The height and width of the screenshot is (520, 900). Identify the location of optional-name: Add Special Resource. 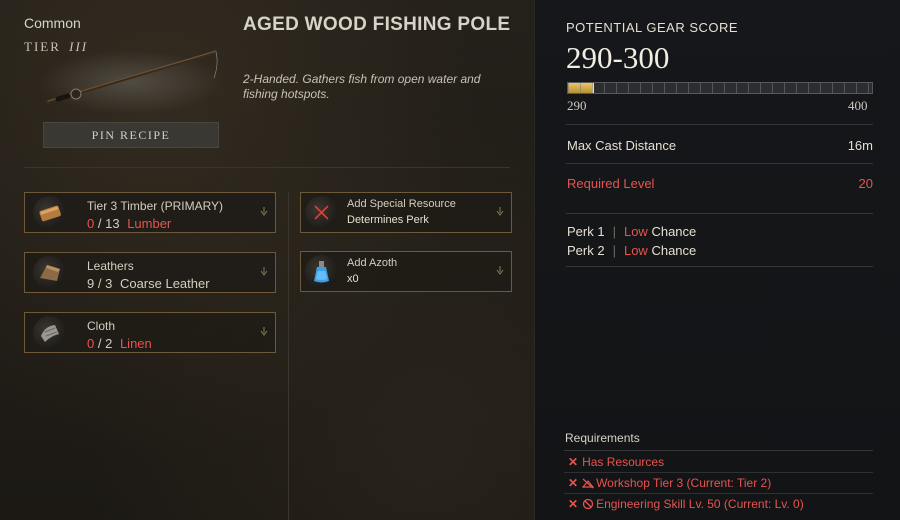
(401, 204).